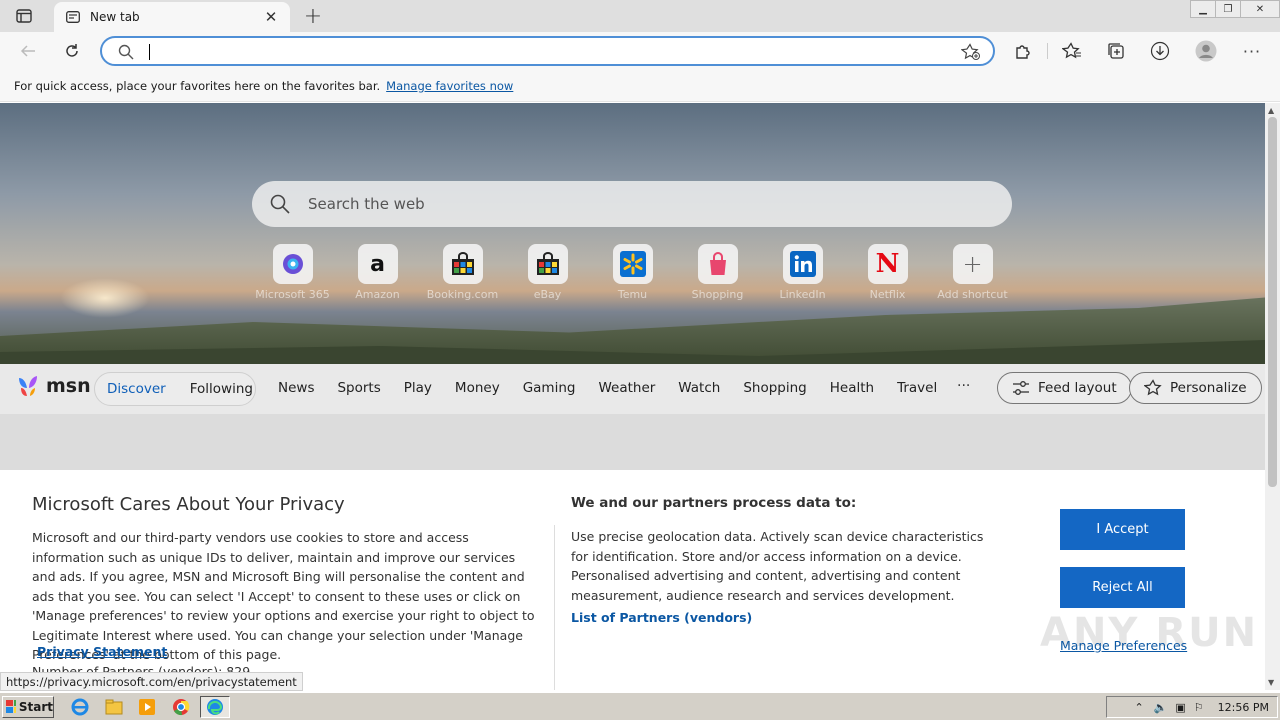 This screenshot has height=721, width=1280. Describe the element at coordinates (1116, 51) in the screenshot. I see `collections-button` at that location.